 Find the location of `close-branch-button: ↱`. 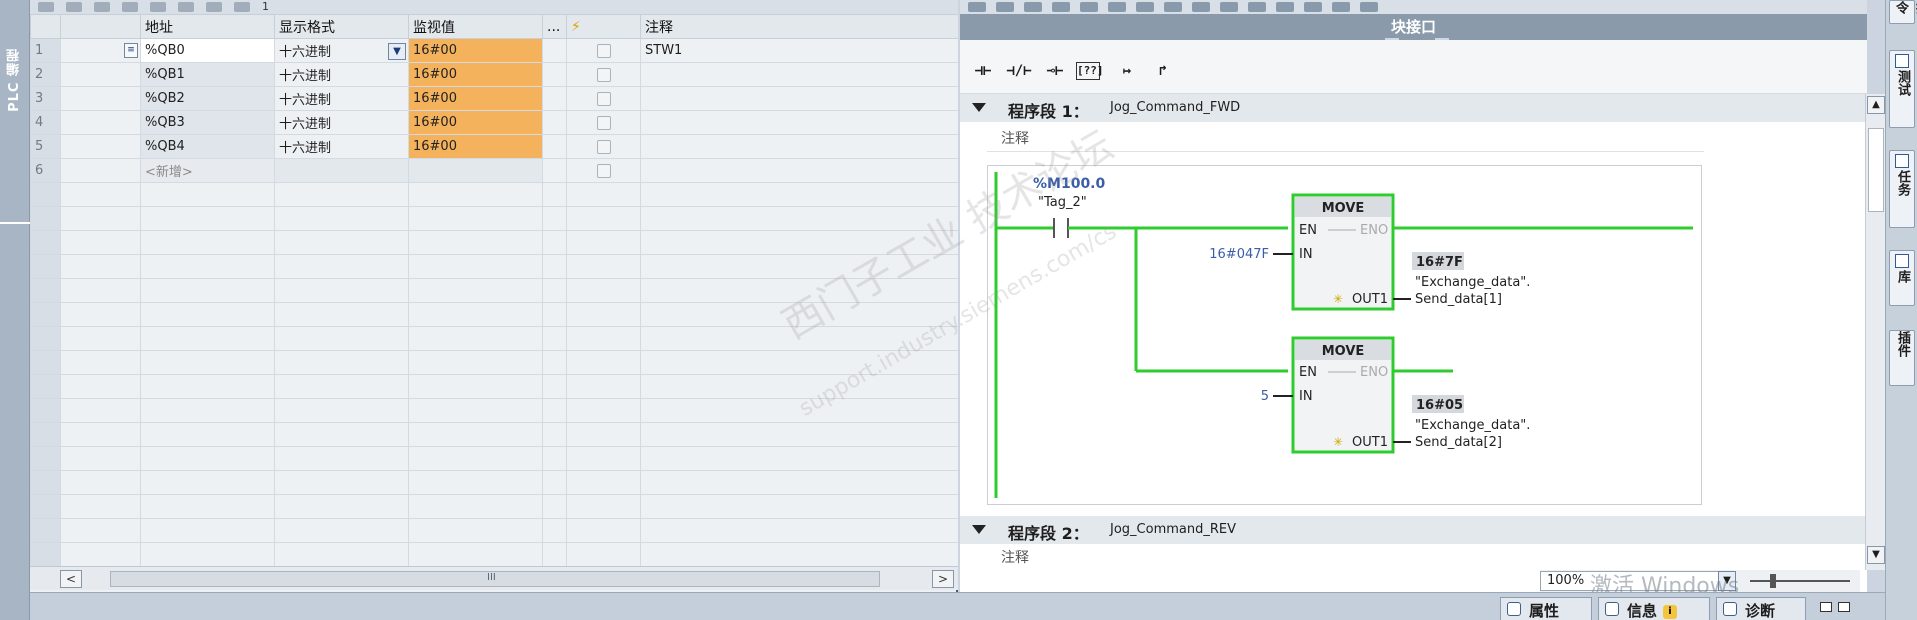

close-branch-button: ↱ is located at coordinates (1163, 71).